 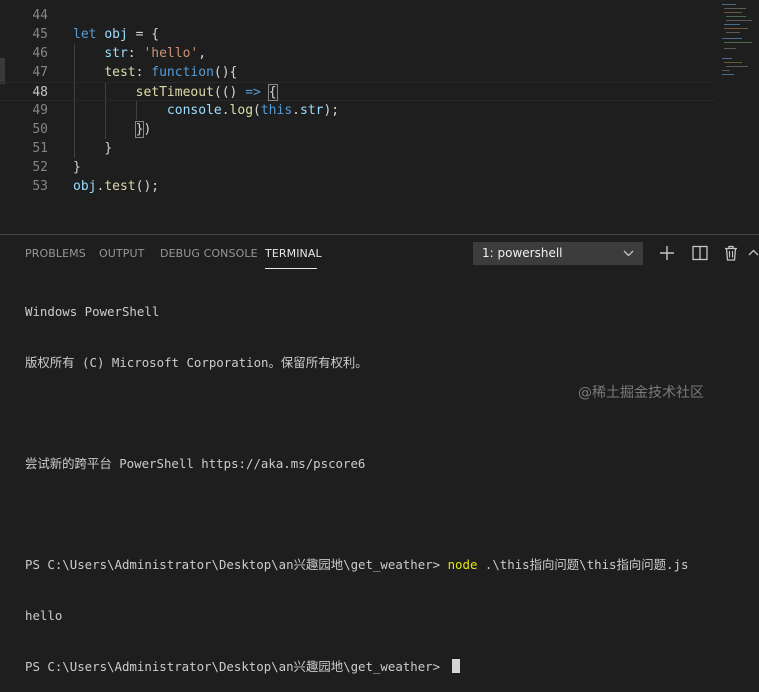 I want to click on add-icon, so click(x=667, y=253).